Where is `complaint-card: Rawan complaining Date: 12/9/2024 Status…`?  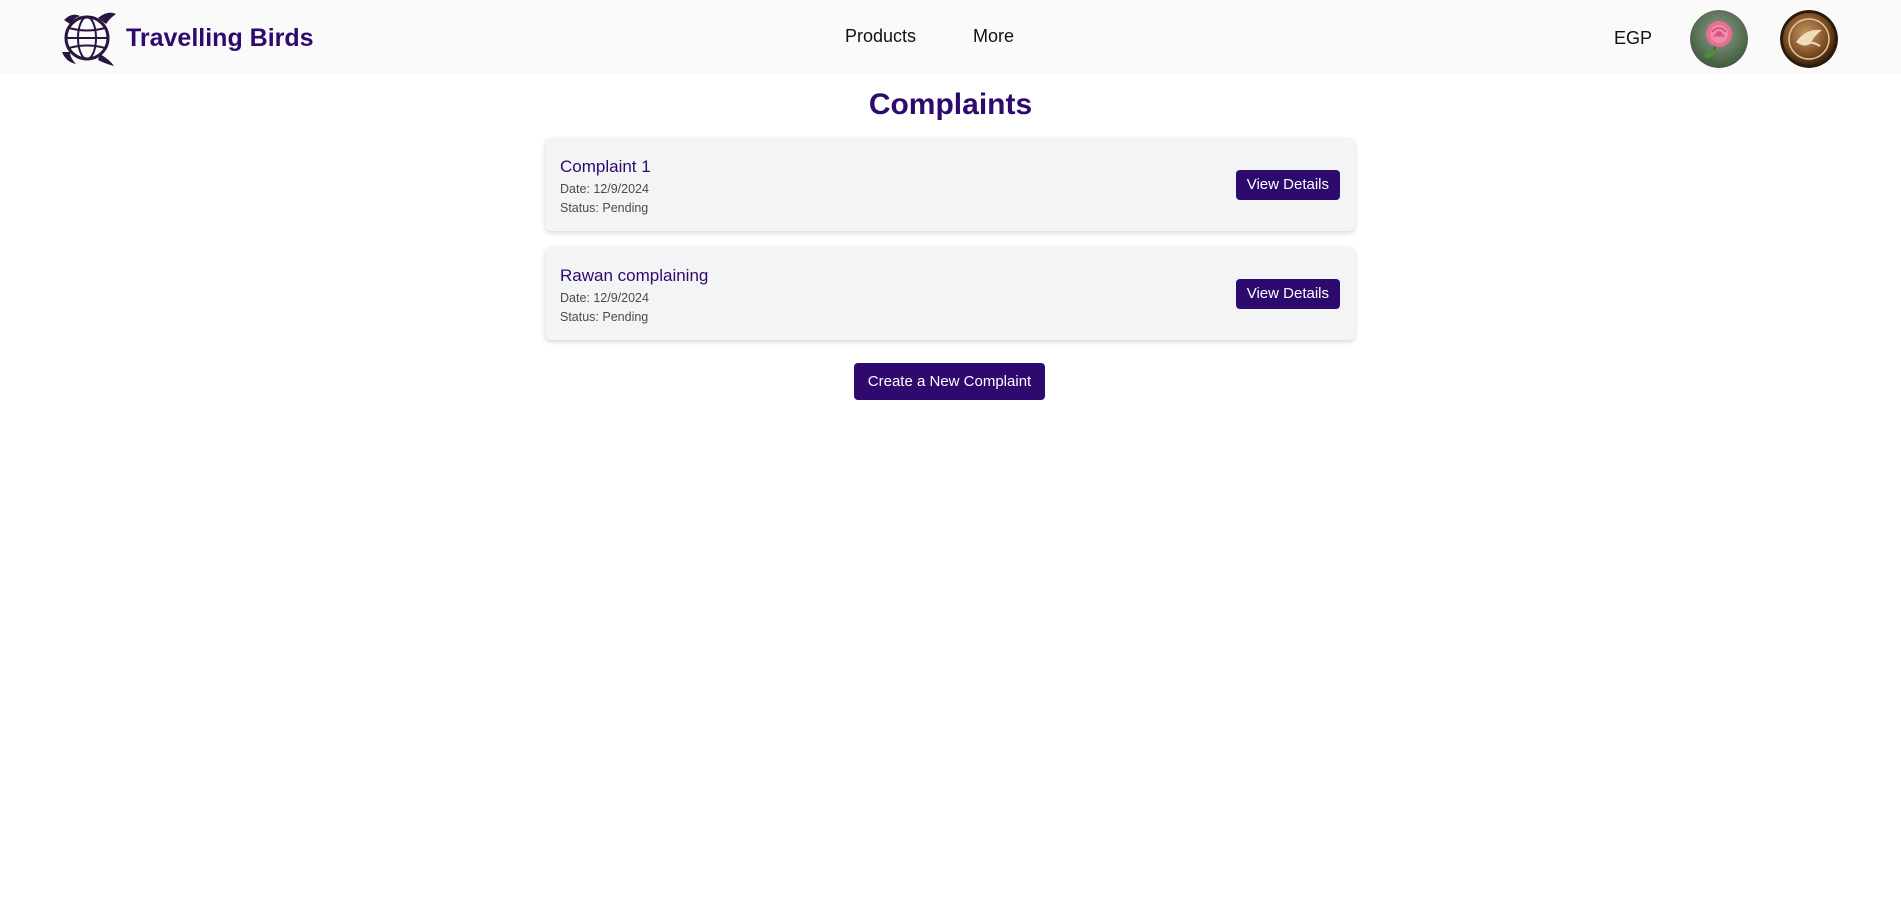 complaint-card: Rawan complaining Date: 12/9/2024 Status… is located at coordinates (950, 293).